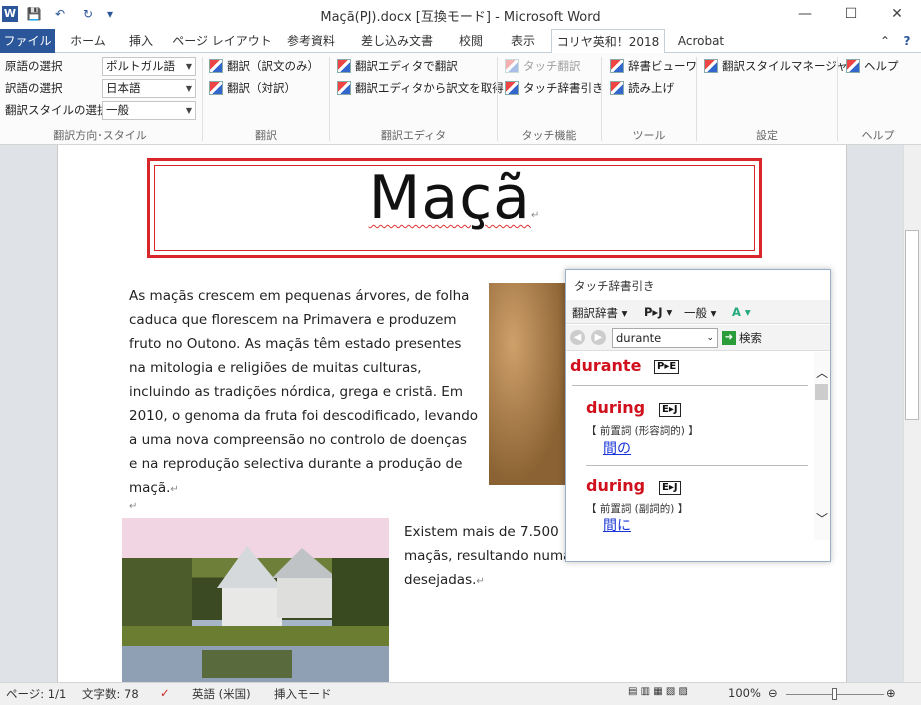 This screenshot has height=705, width=921. What do you see at coordinates (651, 88) in the screenshot?
I see `read-aloud-label: 読み上げ` at bounding box center [651, 88].